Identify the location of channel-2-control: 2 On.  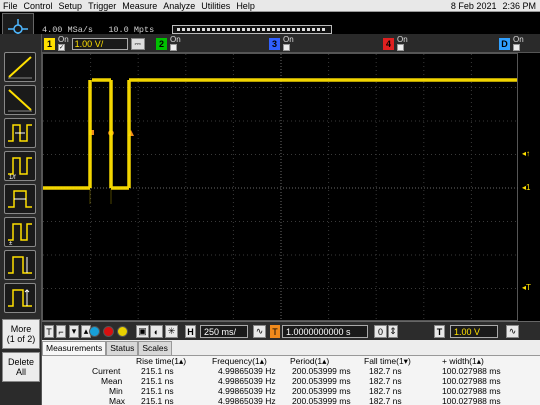
(168, 42).